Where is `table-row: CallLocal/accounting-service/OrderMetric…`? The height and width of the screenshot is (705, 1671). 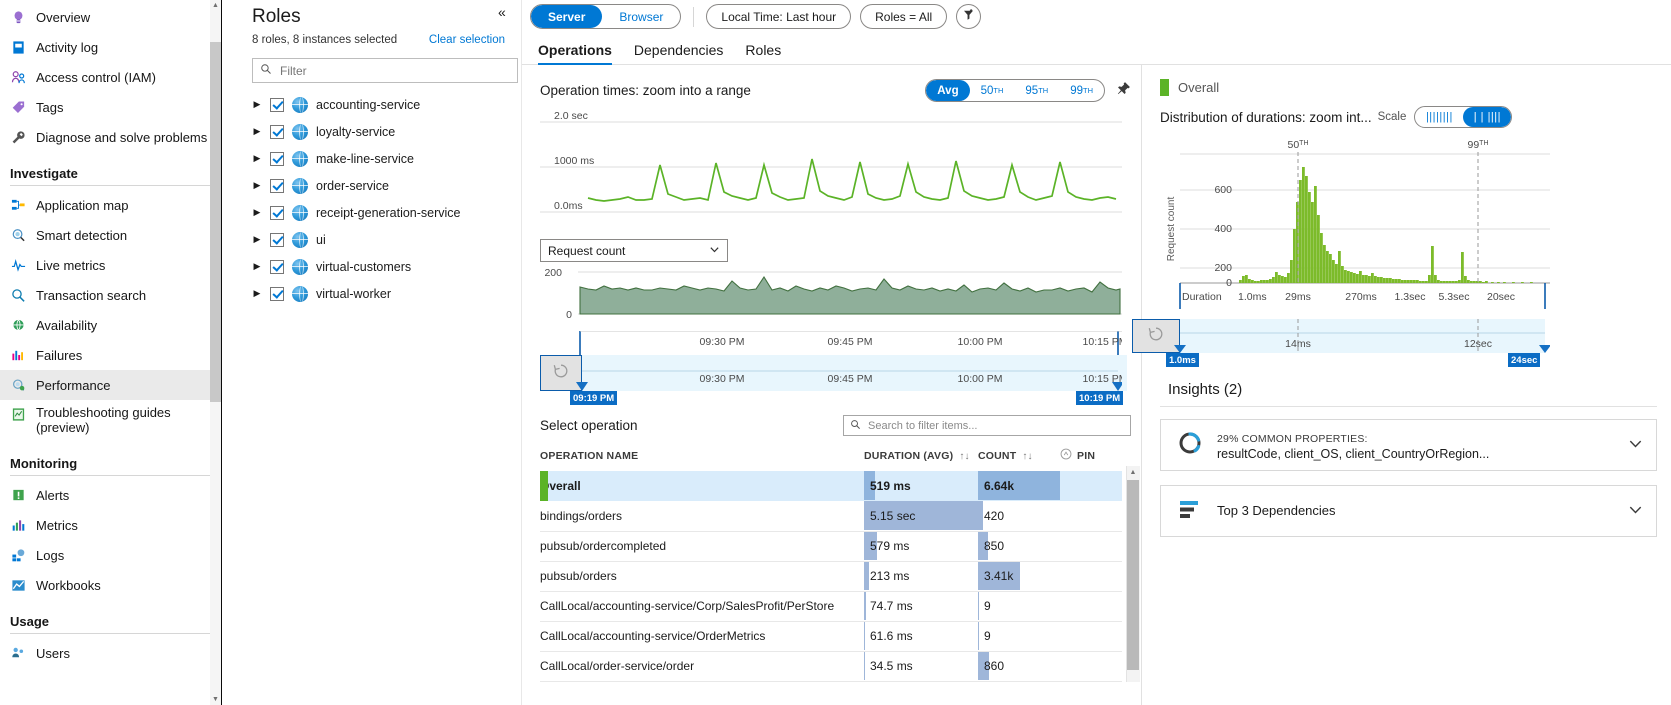 table-row: CallLocal/accounting-service/OrderMetric… is located at coordinates (831, 636).